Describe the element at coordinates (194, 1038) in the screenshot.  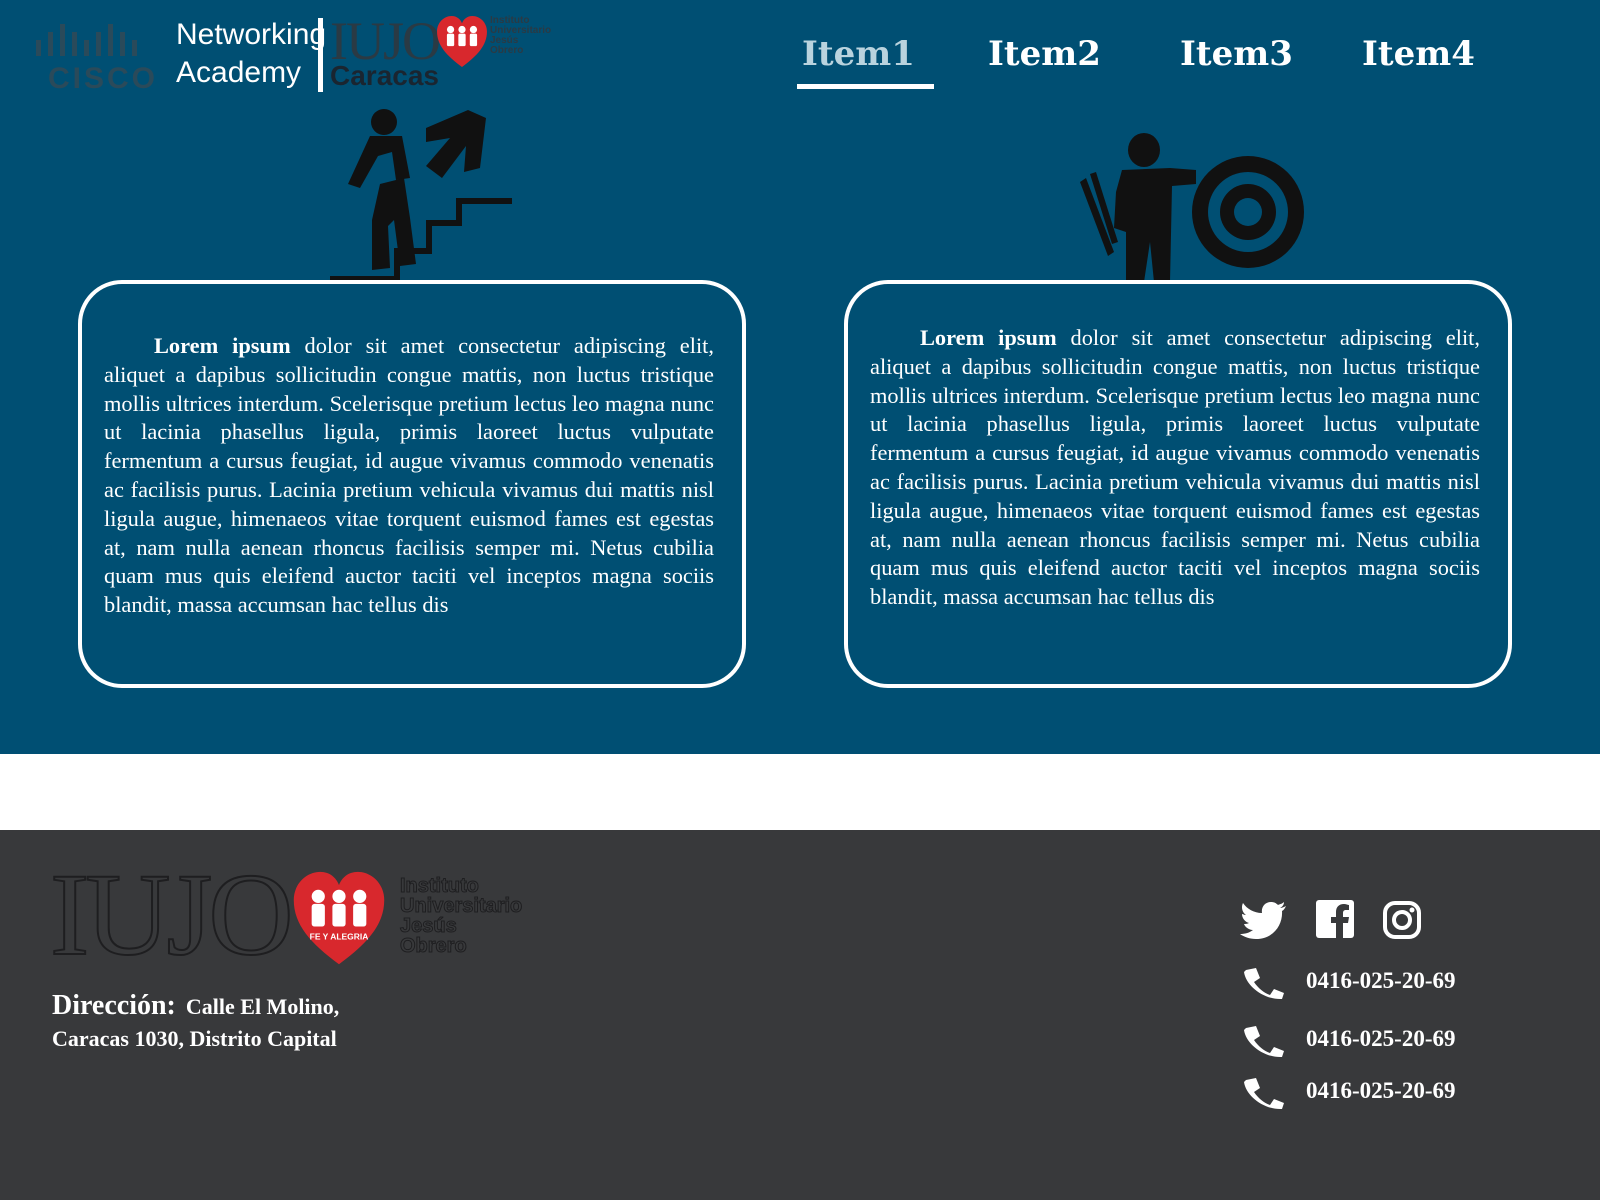
I see `address-line-2: Caracas 1030, Distrito Capital` at that location.